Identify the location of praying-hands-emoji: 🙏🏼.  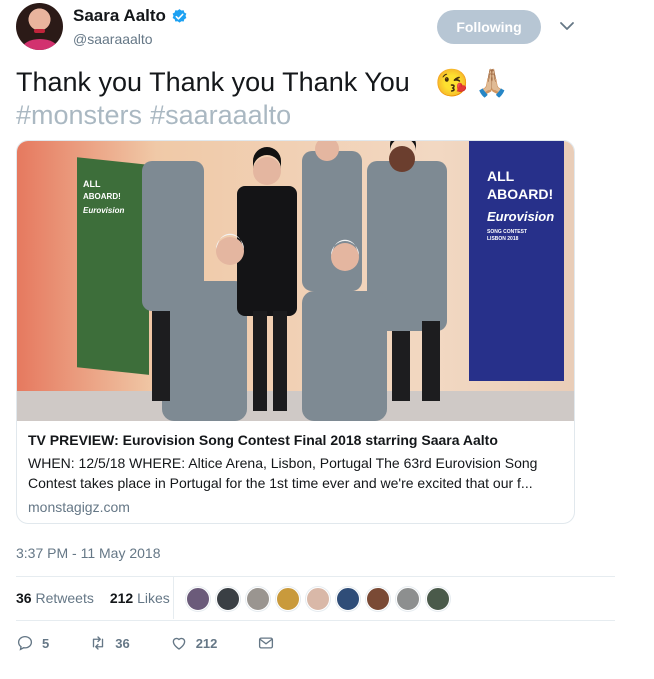
(491, 83).